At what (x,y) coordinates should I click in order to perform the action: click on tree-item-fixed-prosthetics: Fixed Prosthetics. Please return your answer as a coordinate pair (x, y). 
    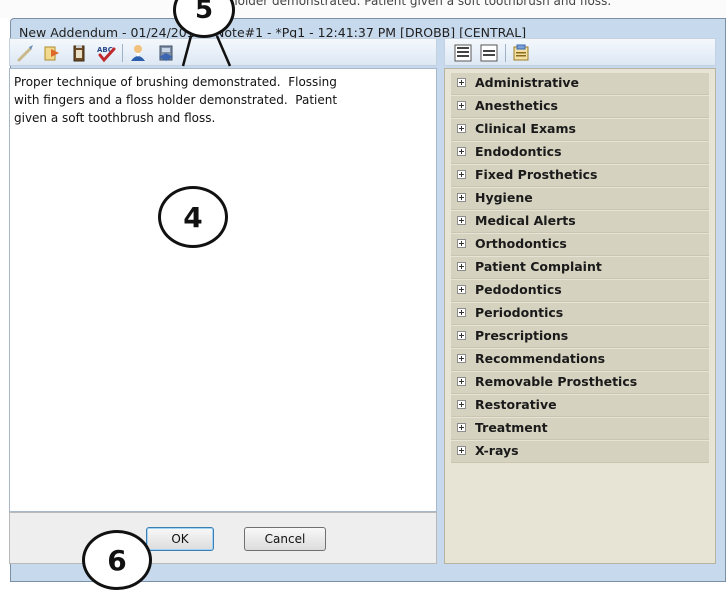
    Looking at the image, I should click on (580, 176).